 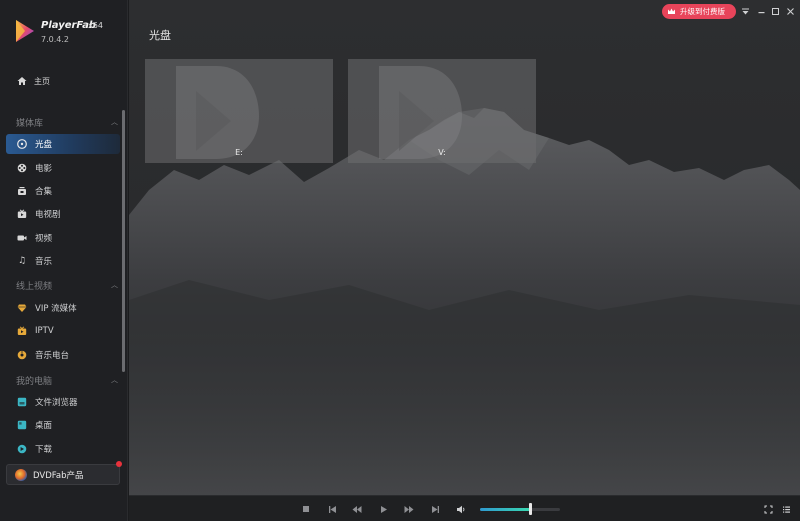 What do you see at coordinates (42, 81) in the screenshot?
I see `sidebar-item-label: 主页` at bounding box center [42, 81].